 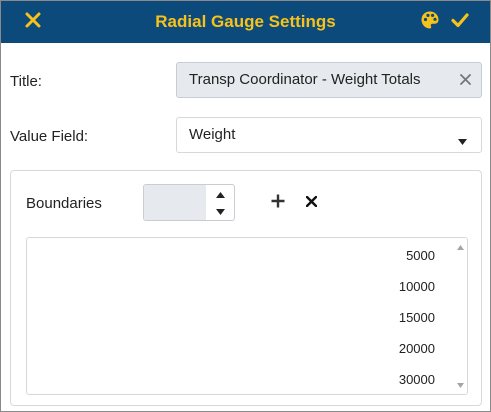 What do you see at coordinates (49, 136) in the screenshot?
I see `value-field-label: Value Field:` at bounding box center [49, 136].